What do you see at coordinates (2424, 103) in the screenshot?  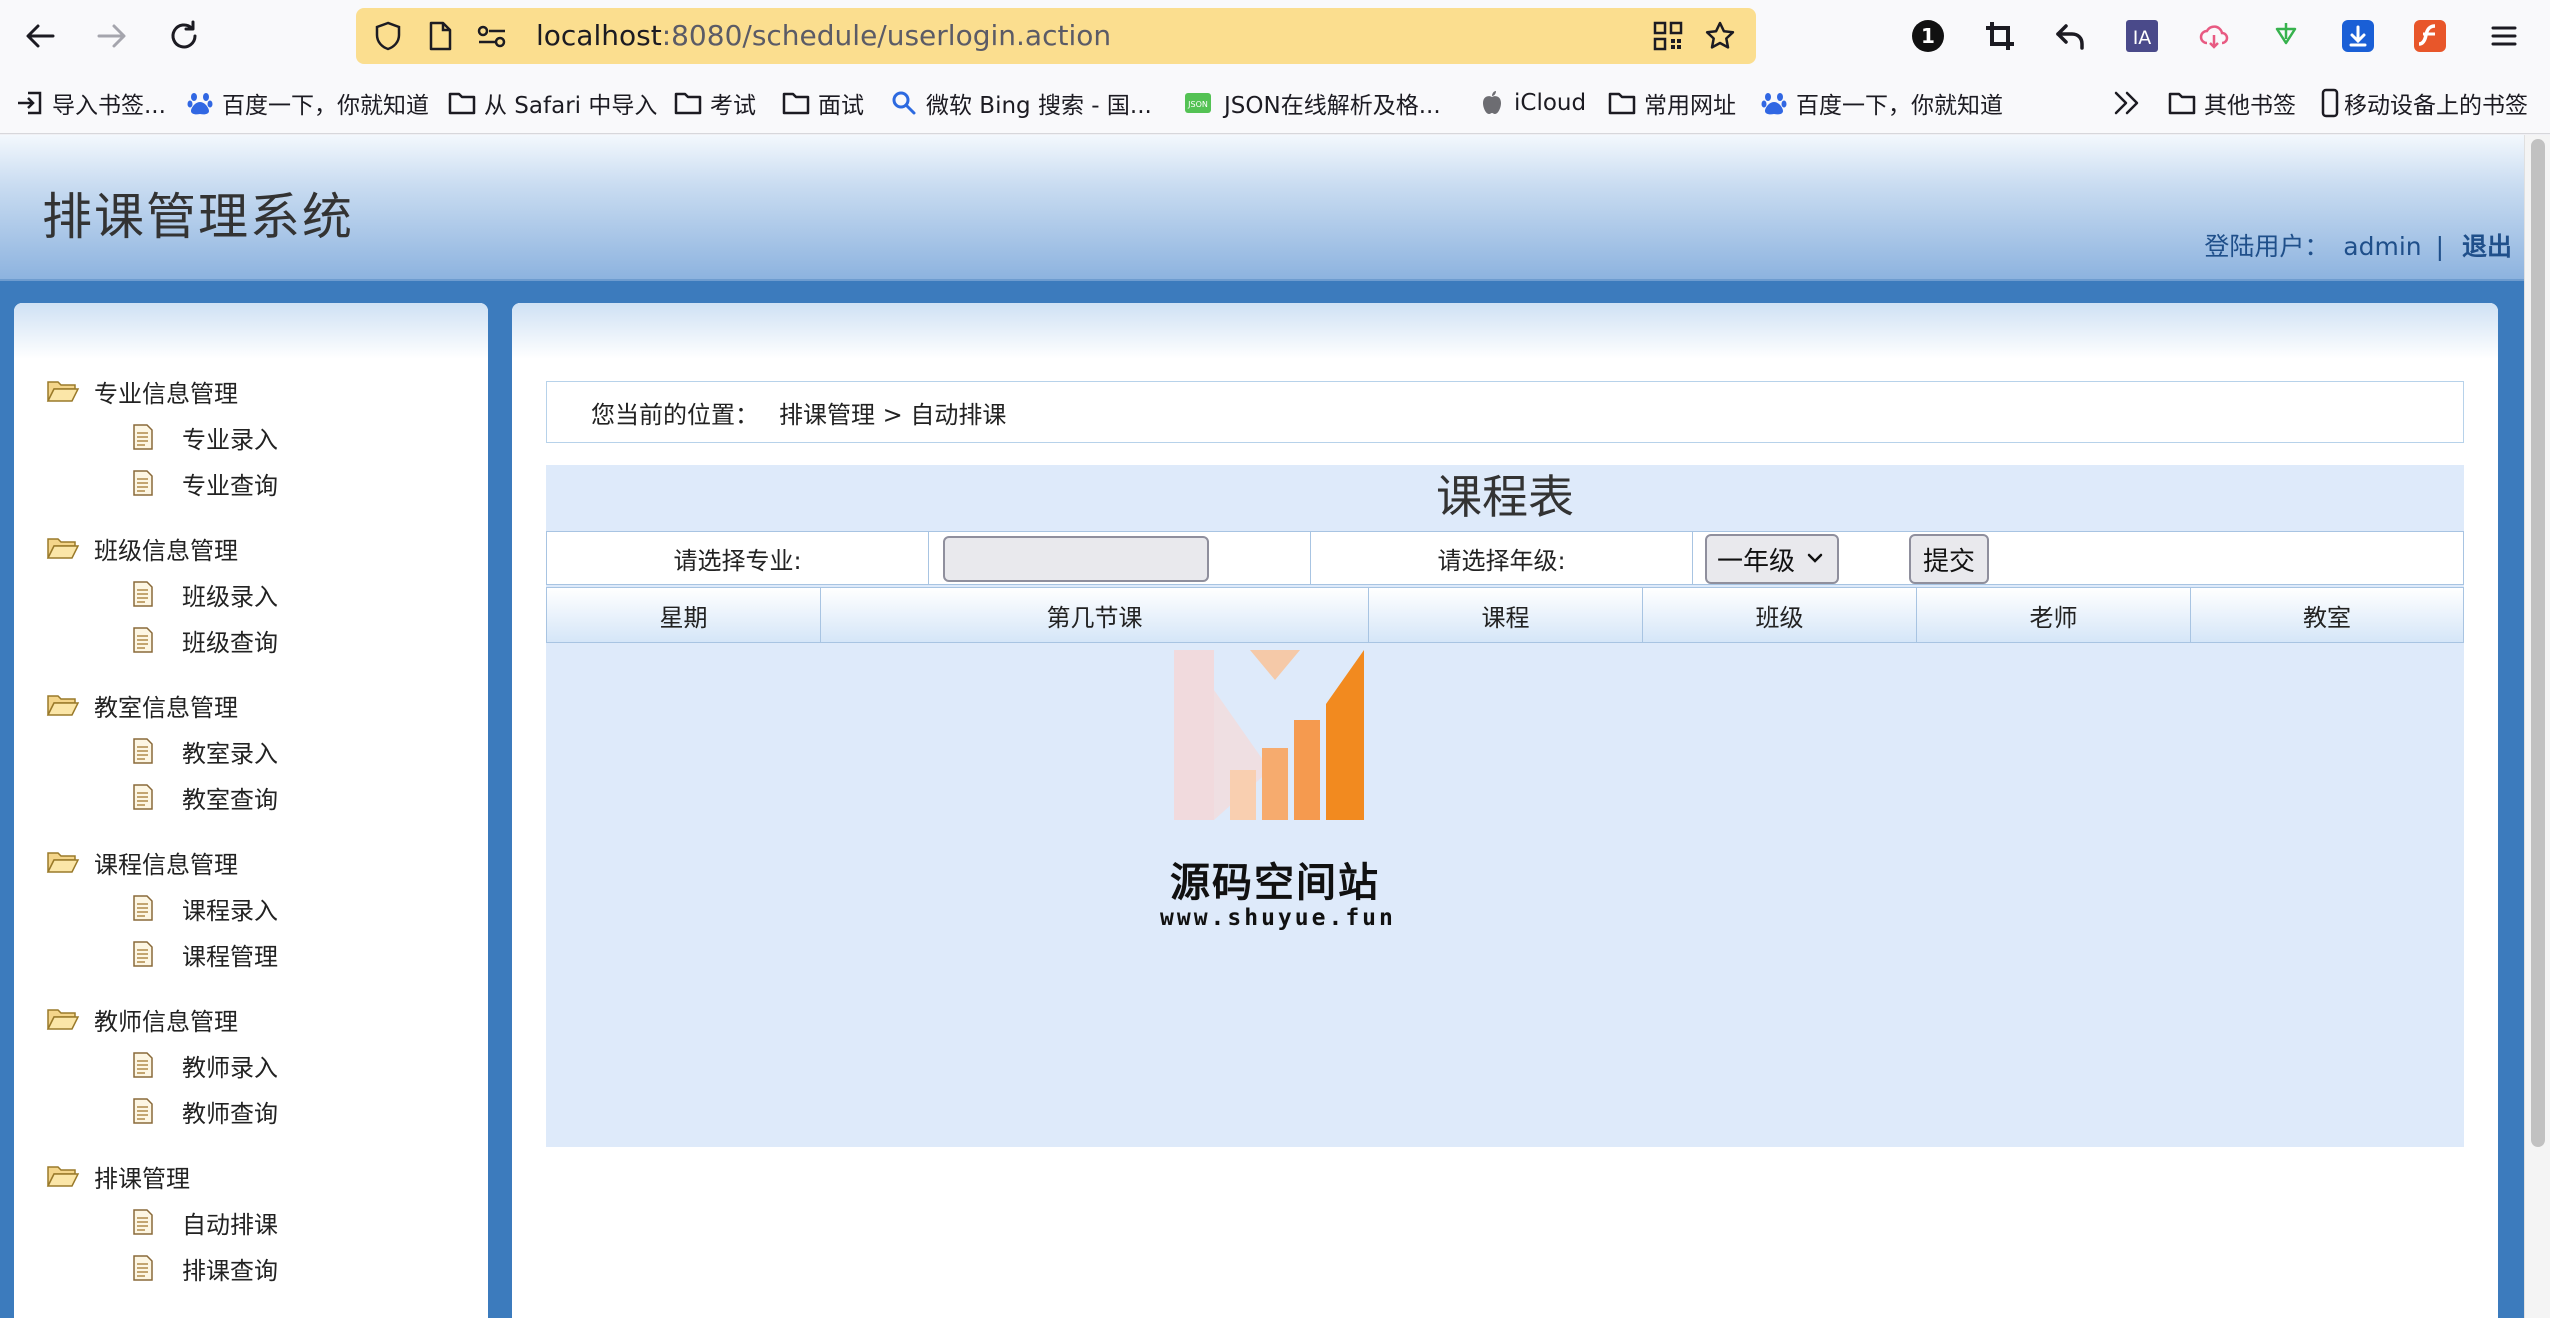 I see `bookmark-mobile: 移动设备上的书签` at bounding box center [2424, 103].